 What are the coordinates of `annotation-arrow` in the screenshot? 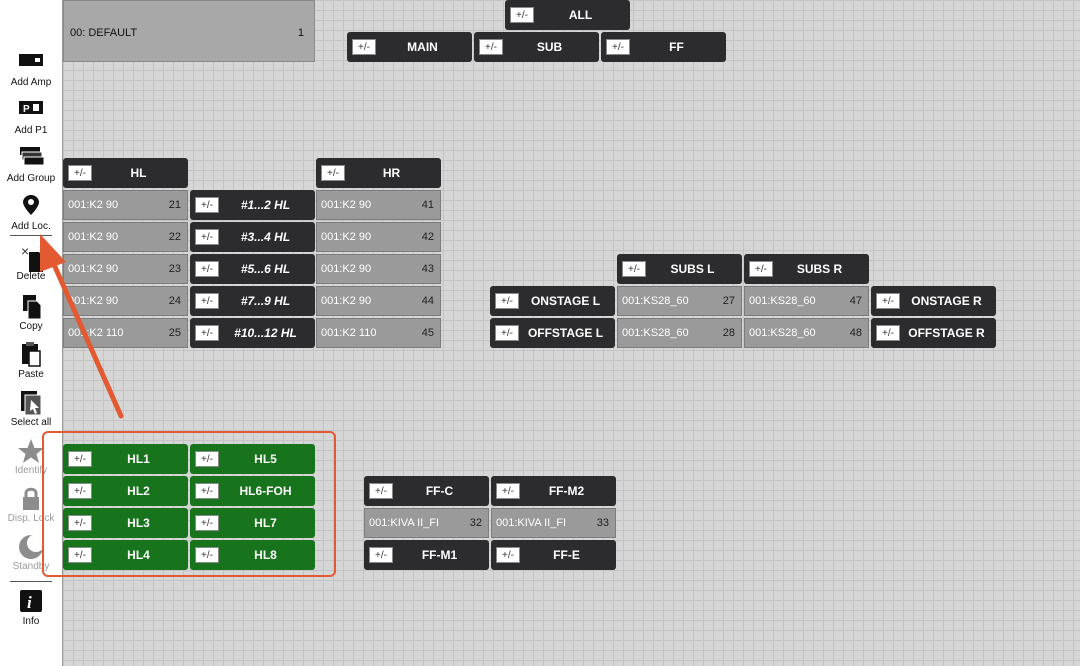 It's located at (82, 326).